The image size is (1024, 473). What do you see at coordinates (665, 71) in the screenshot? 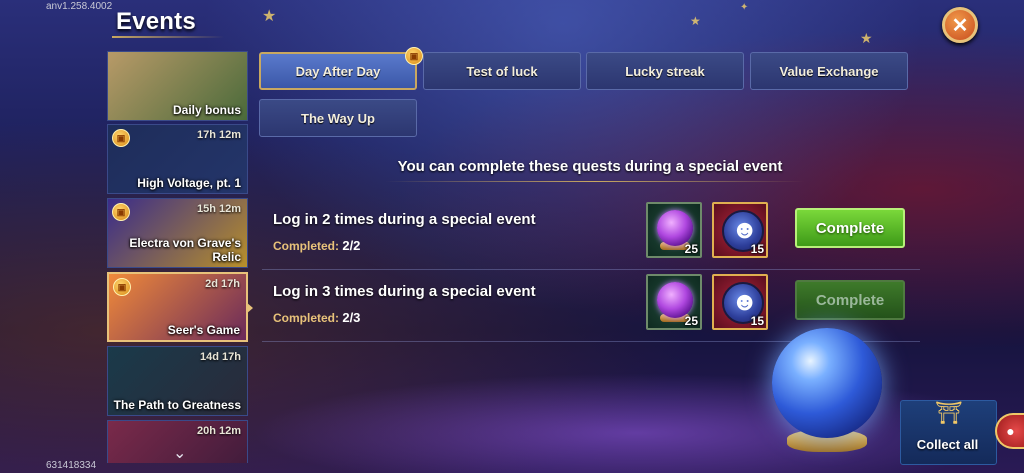
I see `tab-lucky-streak: Lucky streak` at bounding box center [665, 71].